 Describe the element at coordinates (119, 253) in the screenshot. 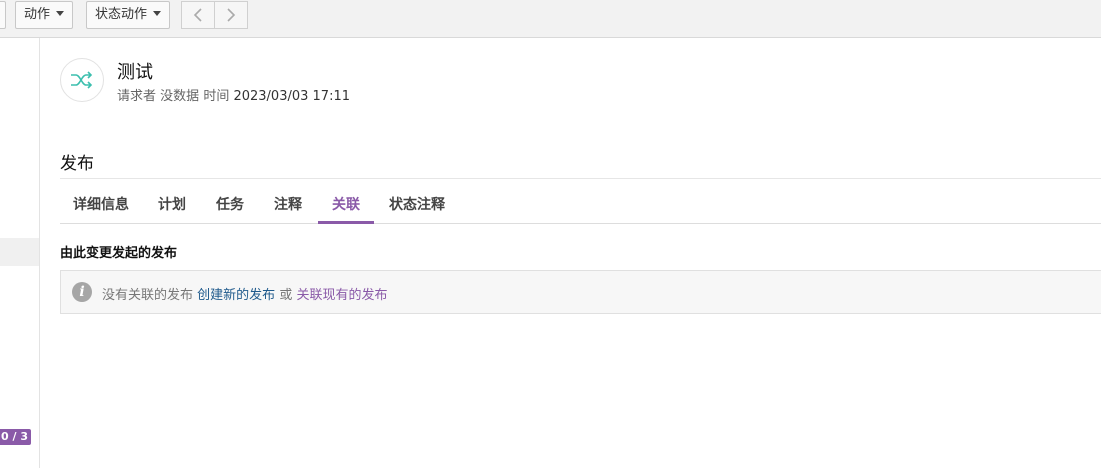

I see `related-releases-heading: 由此变更发起的发布` at that location.